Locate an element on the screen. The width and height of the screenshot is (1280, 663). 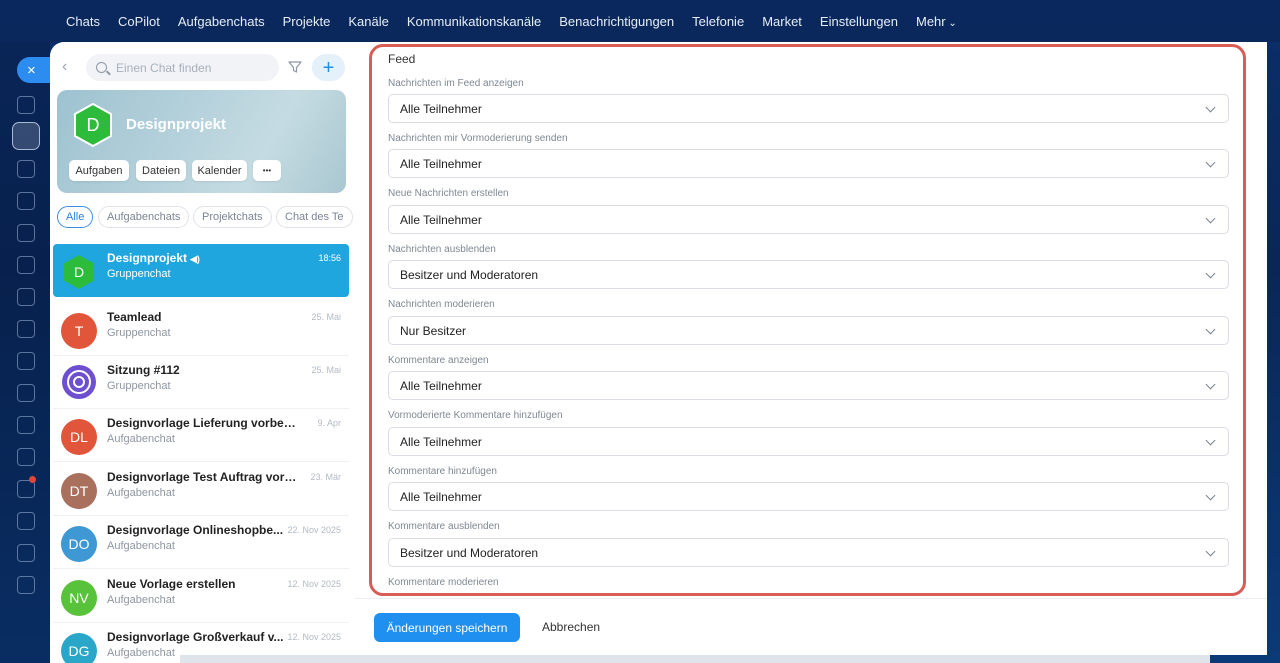
chat-type: Aufgabenchat is located at coordinates (141, 439).